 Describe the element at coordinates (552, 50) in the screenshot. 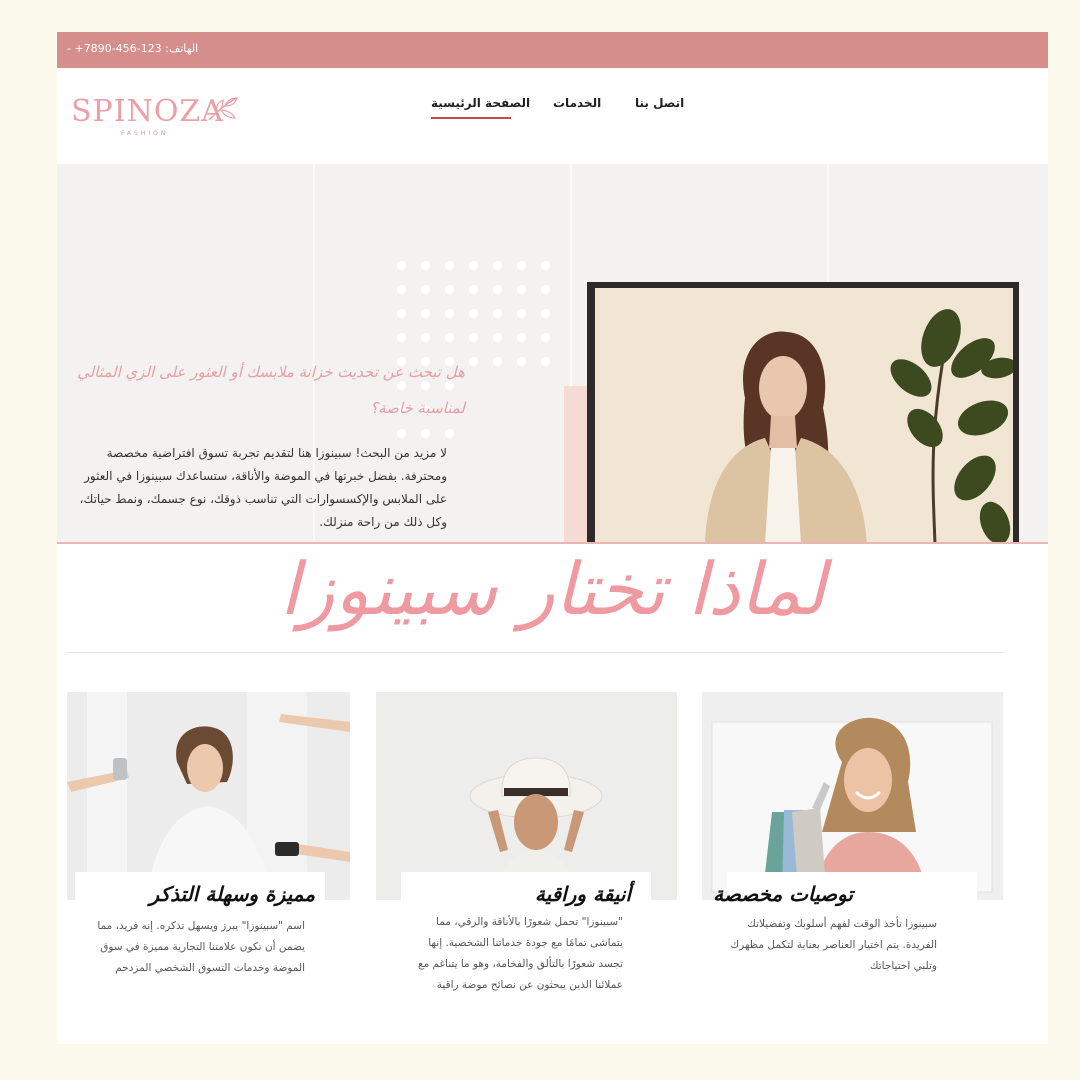

I see `top-bar: الهاتف: 123-456-7890+ -` at that location.